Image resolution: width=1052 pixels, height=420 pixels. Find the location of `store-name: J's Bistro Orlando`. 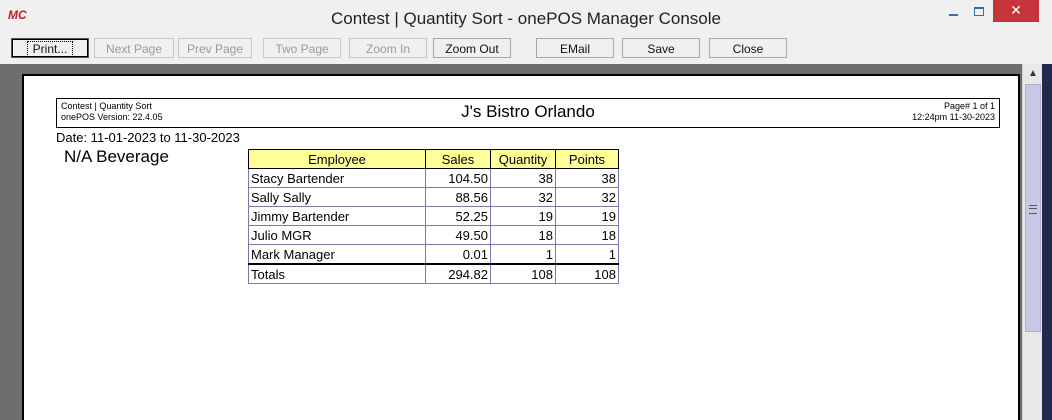

store-name: J's Bistro Orlando is located at coordinates (528, 111).